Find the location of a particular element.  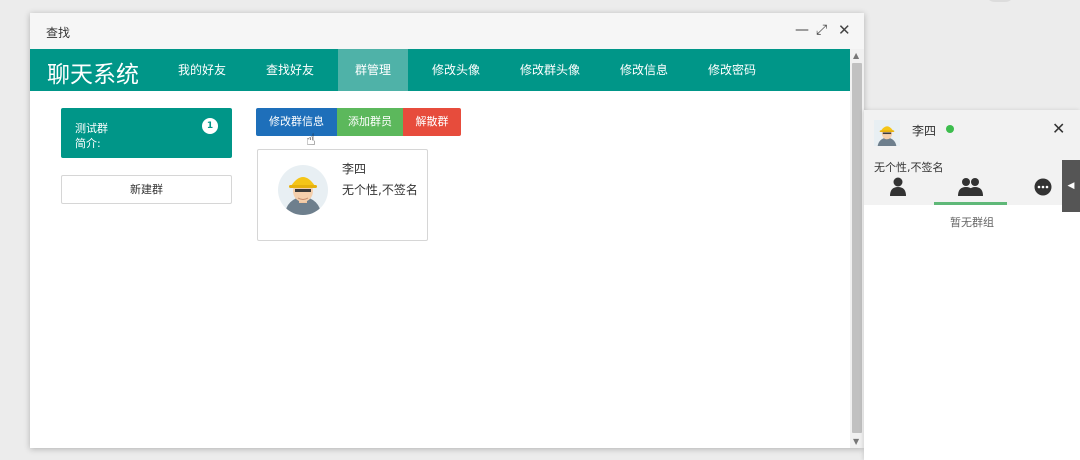

nav-my-friends: 我的好友 is located at coordinates (202, 70).